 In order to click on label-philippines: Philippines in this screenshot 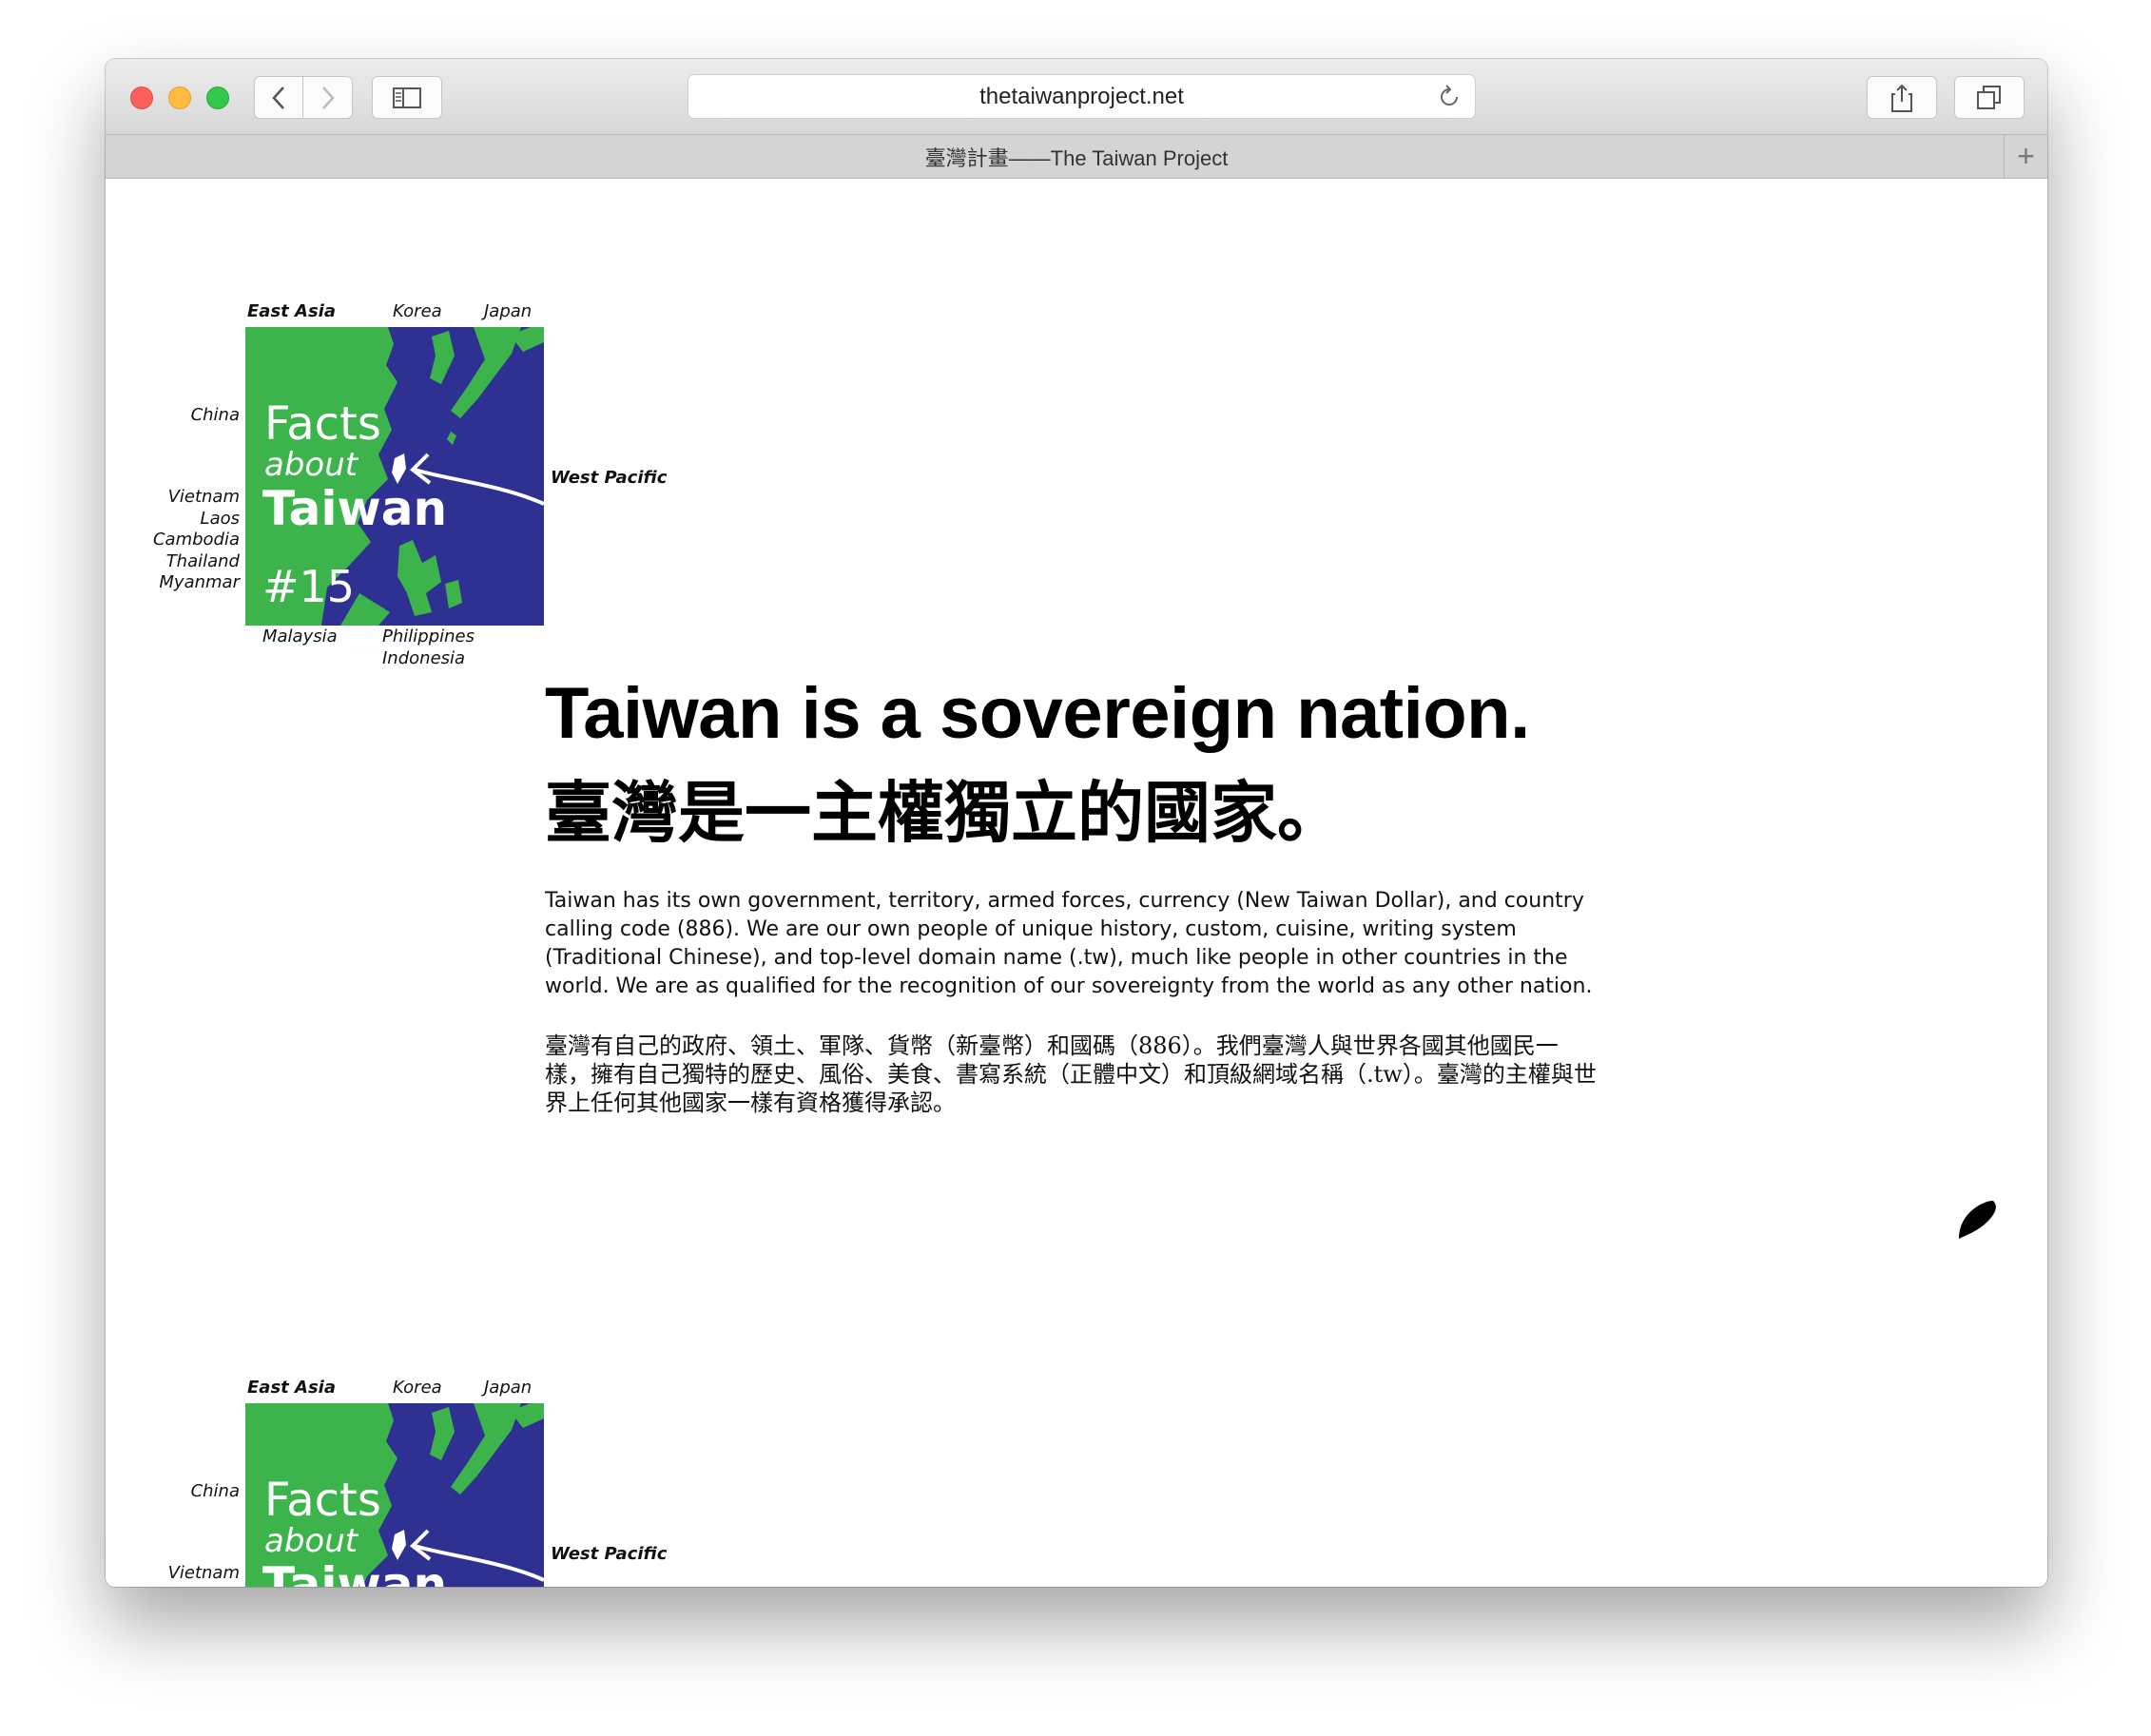, I will do `click(428, 636)`.